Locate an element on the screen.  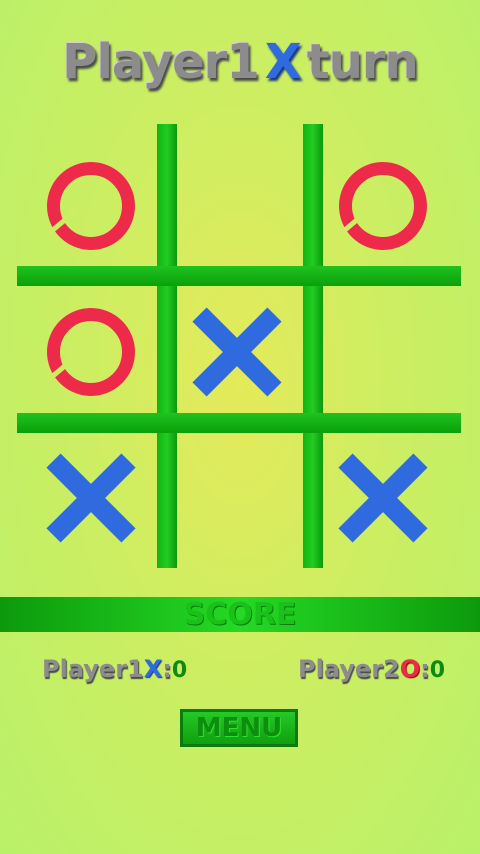
player2-colon: : is located at coordinates (425, 669).